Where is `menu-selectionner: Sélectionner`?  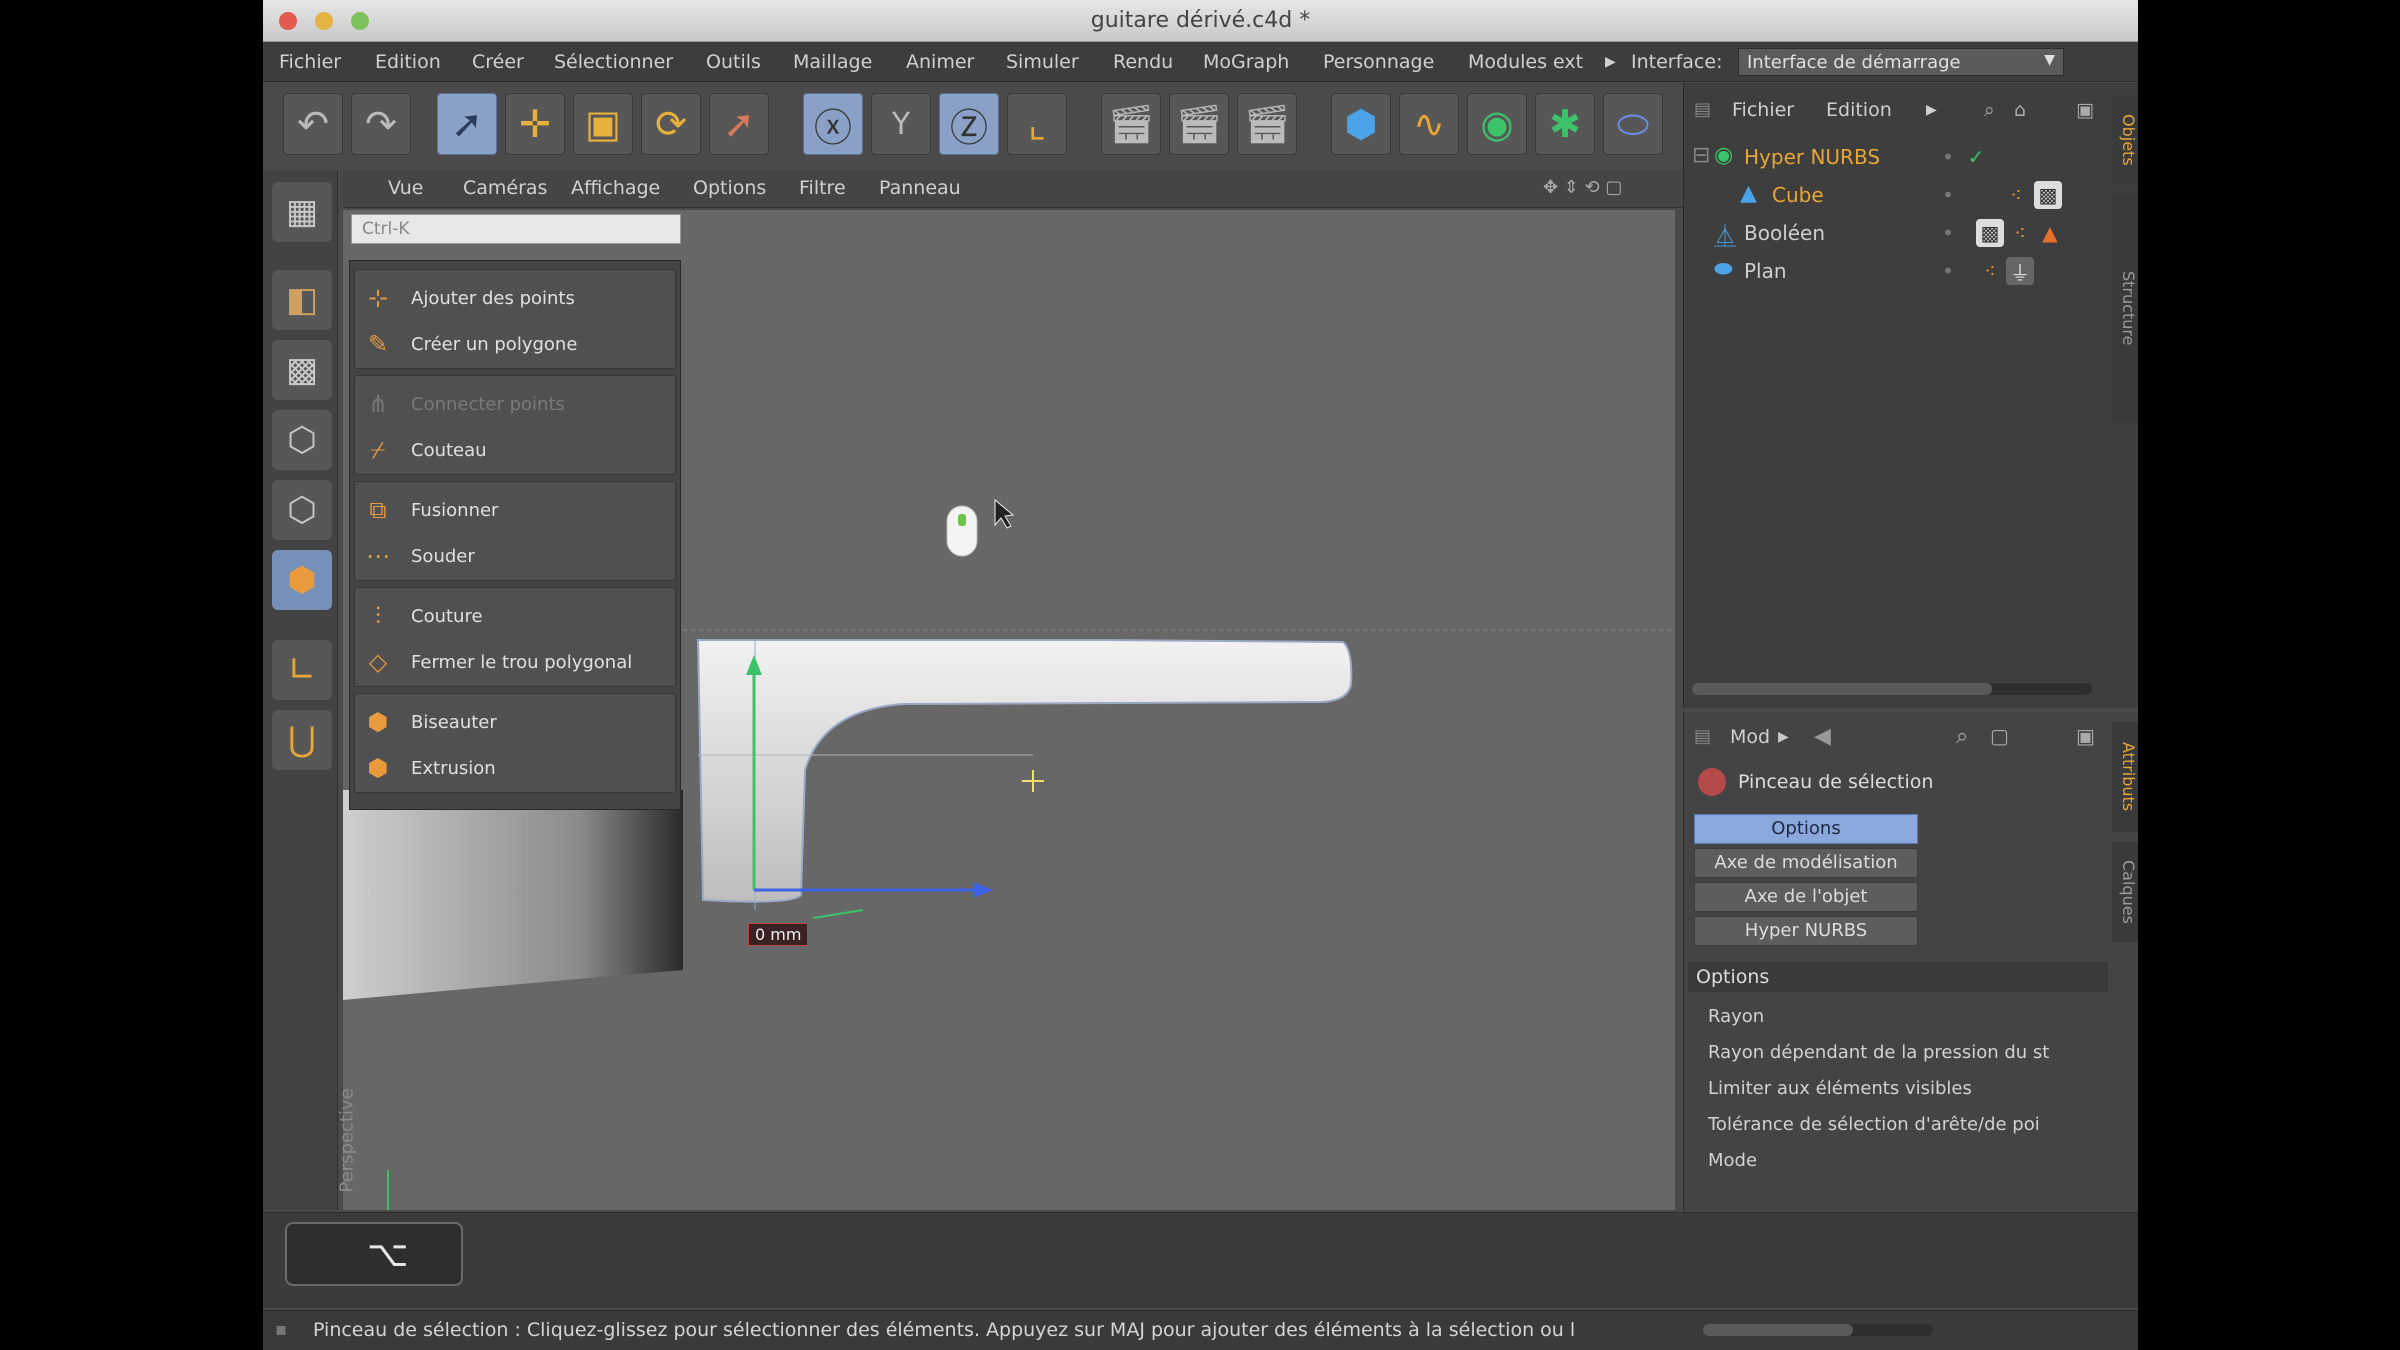 menu-selectionner: Sélectionner is located at coordinates (613, 62).